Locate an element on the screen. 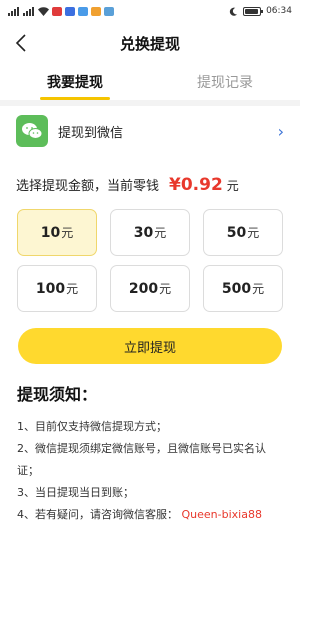 This screenshot has height=623, width=320. status-time: 06:34 is located at coordinates (279, 11).